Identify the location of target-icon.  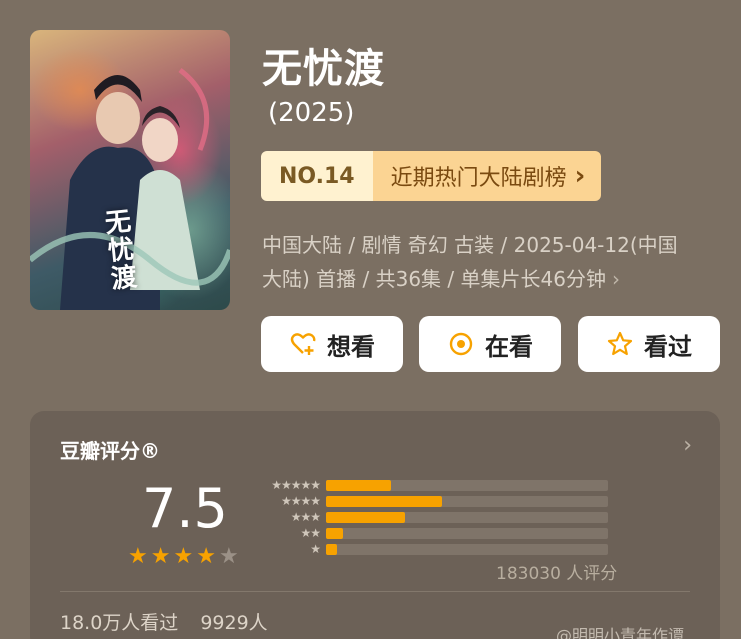
(461, 344).